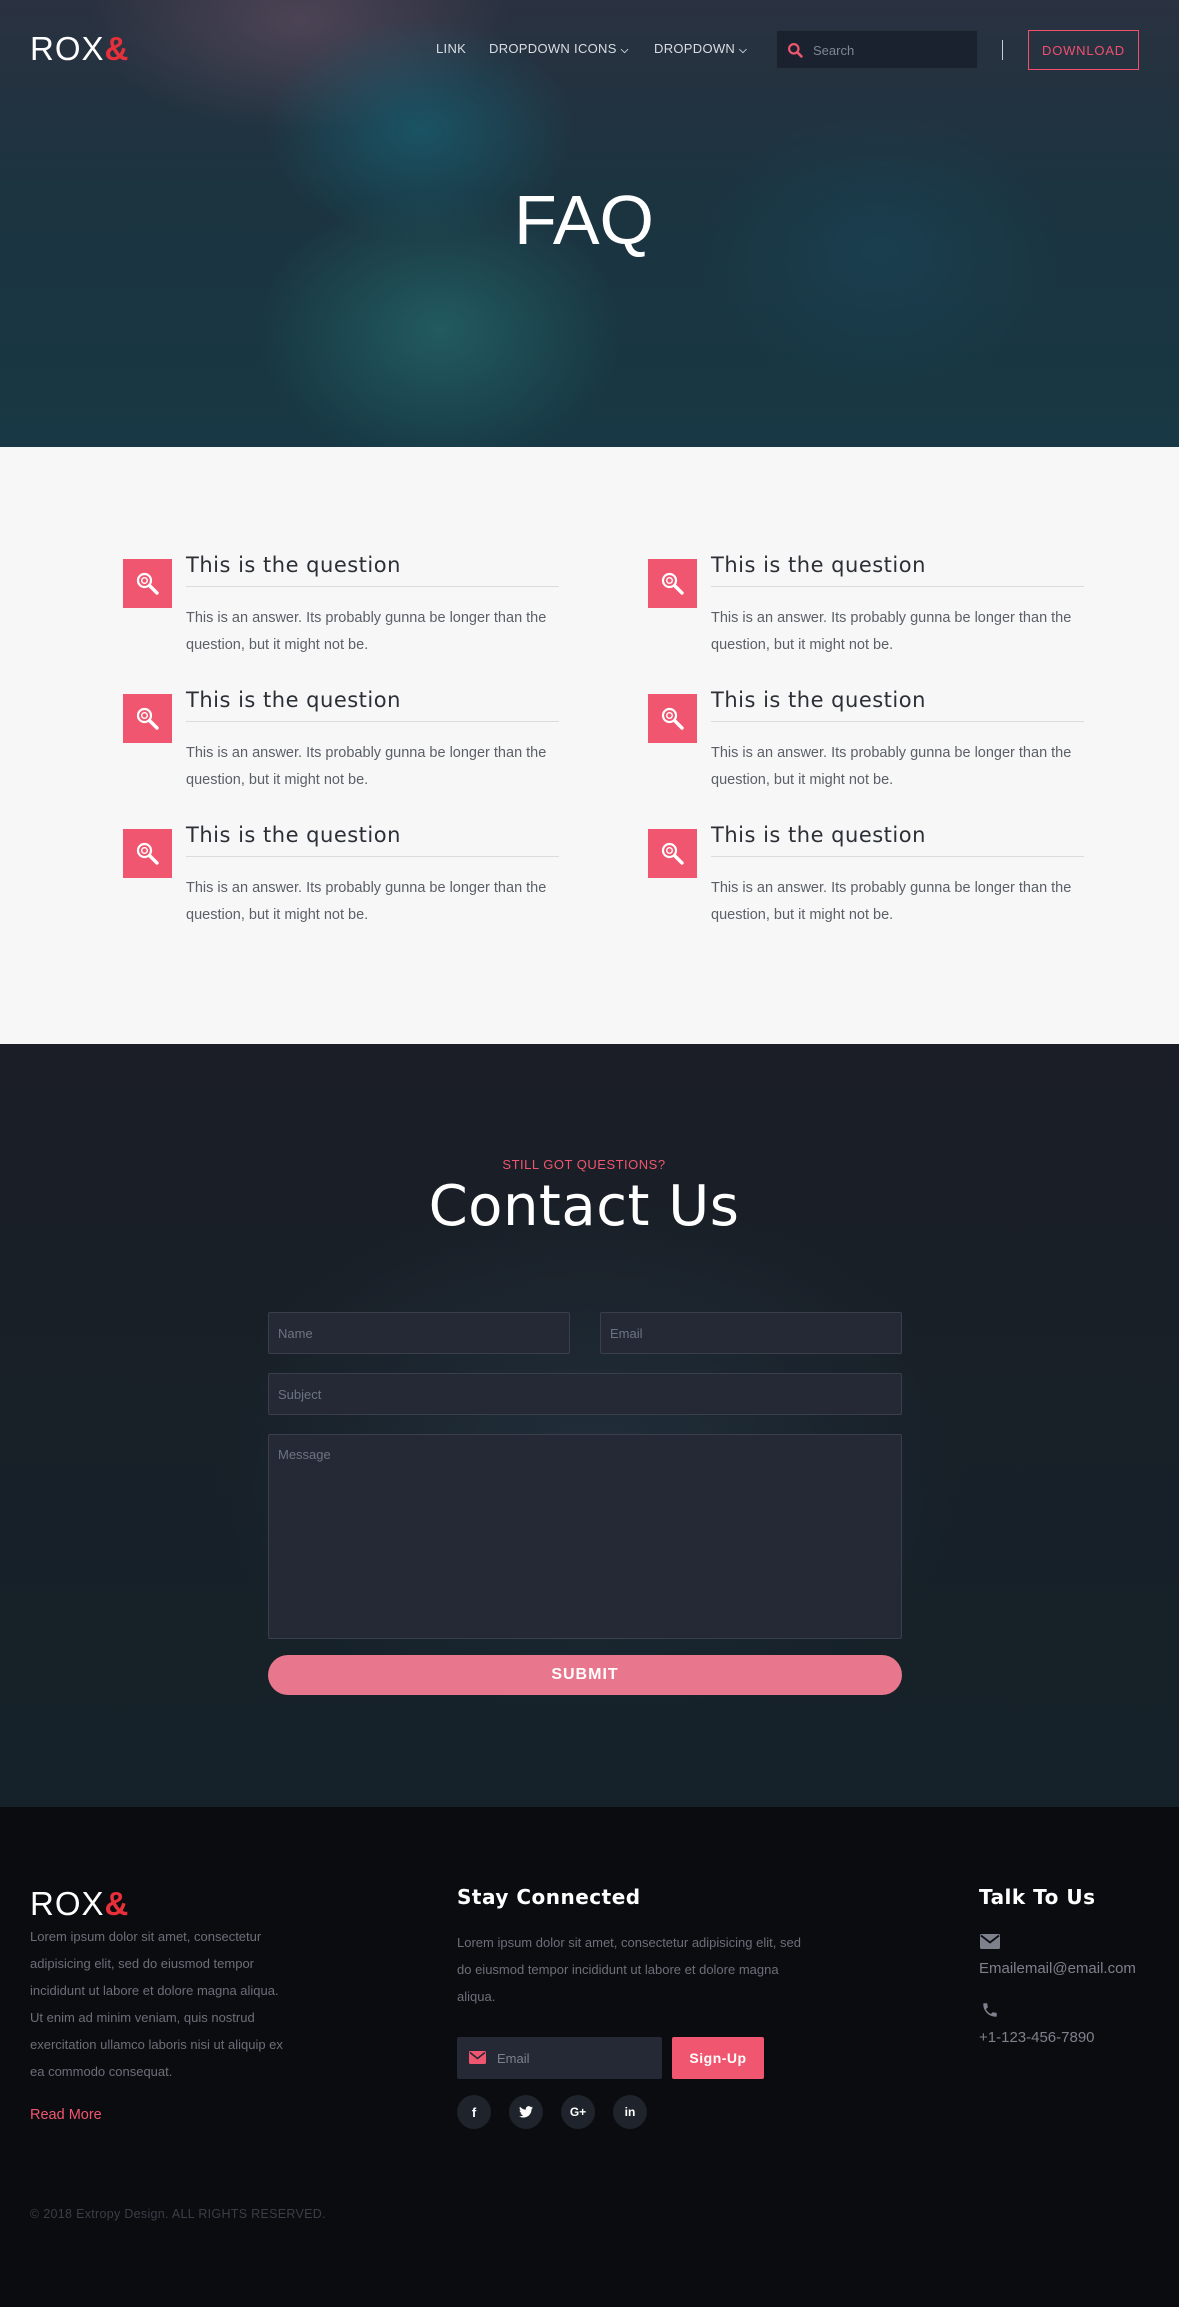  What do you see at coordinates (419, 1333) in the screenshot?
I see `name-field` at bounding box center [419, 1333].